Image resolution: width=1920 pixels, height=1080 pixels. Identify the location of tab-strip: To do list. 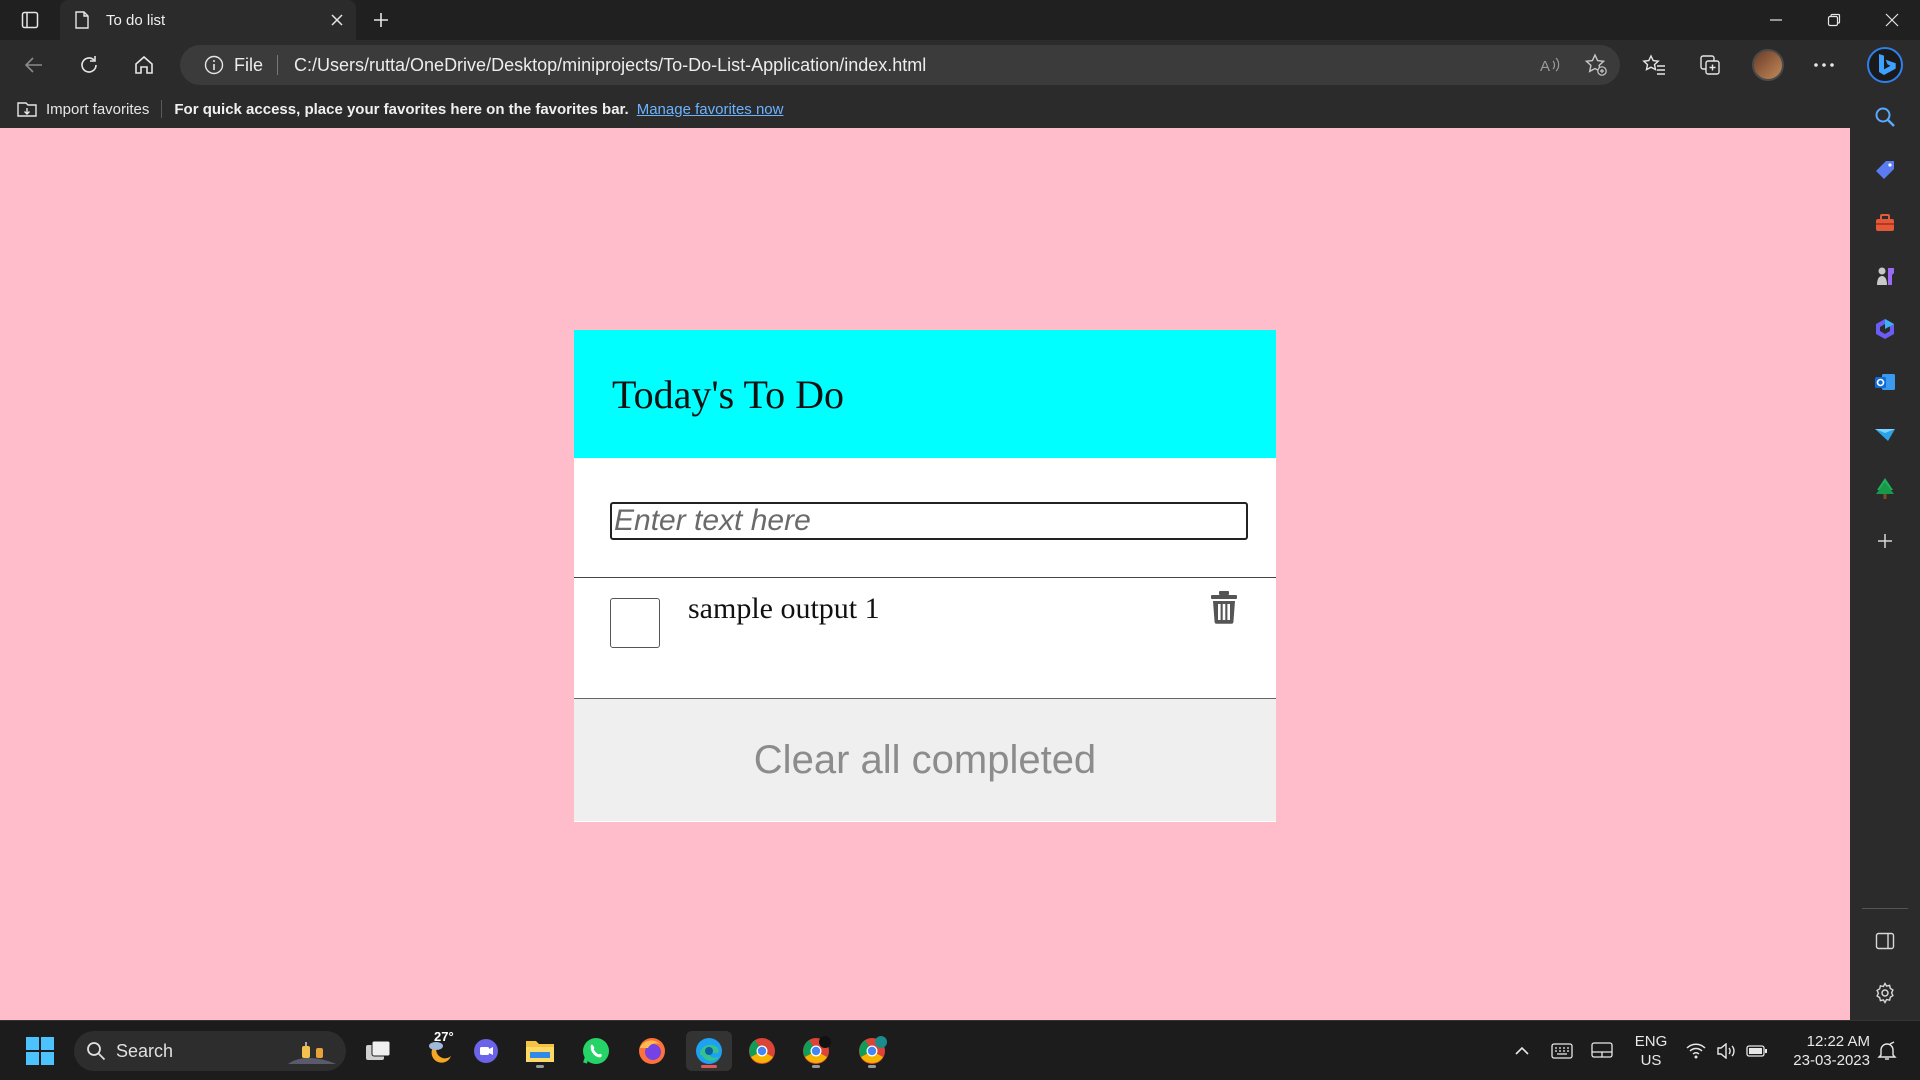
(960, 20).